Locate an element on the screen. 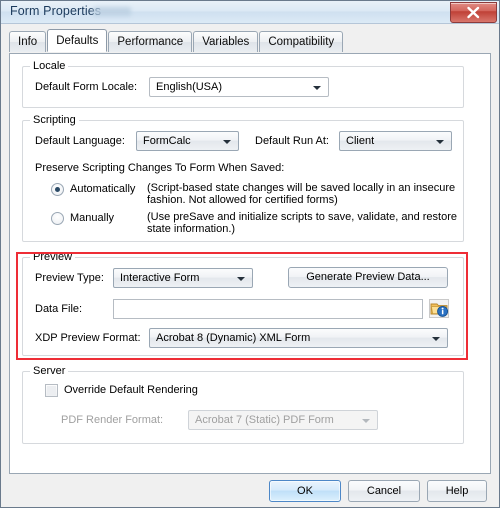  pdf-render-format-value: Acrobat 7 (Static) PDF Form is located at coordinates (264, 420).